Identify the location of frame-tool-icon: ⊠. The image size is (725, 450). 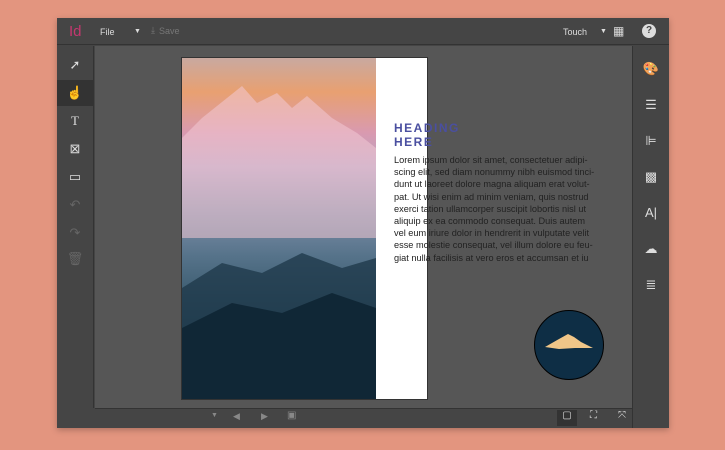
(75, 149).